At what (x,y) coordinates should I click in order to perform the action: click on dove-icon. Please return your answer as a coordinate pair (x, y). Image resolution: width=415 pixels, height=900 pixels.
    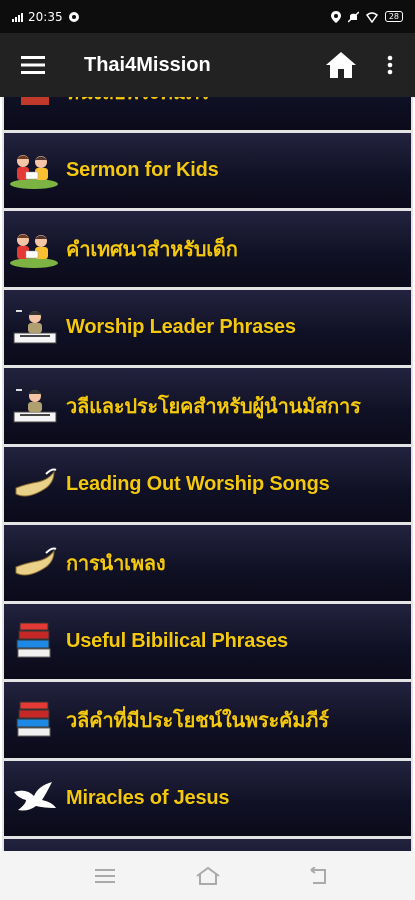
    Looking at the image, I should click on (35, 798).